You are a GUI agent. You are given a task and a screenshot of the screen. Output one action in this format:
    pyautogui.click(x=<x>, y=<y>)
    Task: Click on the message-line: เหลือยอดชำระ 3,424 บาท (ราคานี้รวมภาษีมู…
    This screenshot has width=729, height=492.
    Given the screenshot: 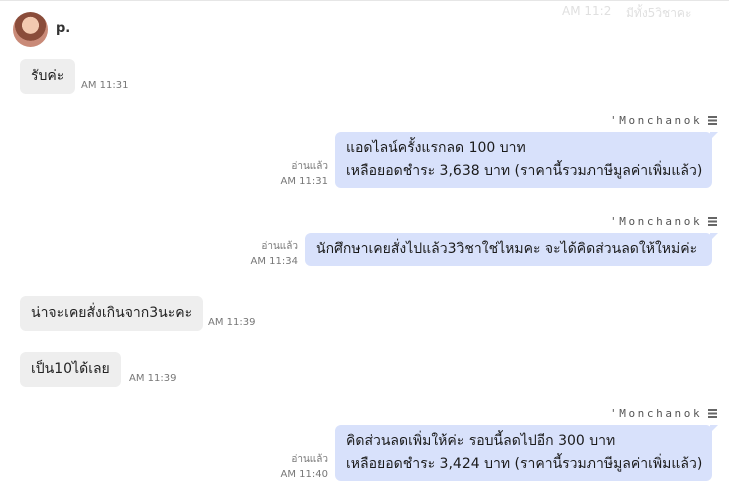 What is the action you would take?
    pyautogui.click(x=524, y=464)
    